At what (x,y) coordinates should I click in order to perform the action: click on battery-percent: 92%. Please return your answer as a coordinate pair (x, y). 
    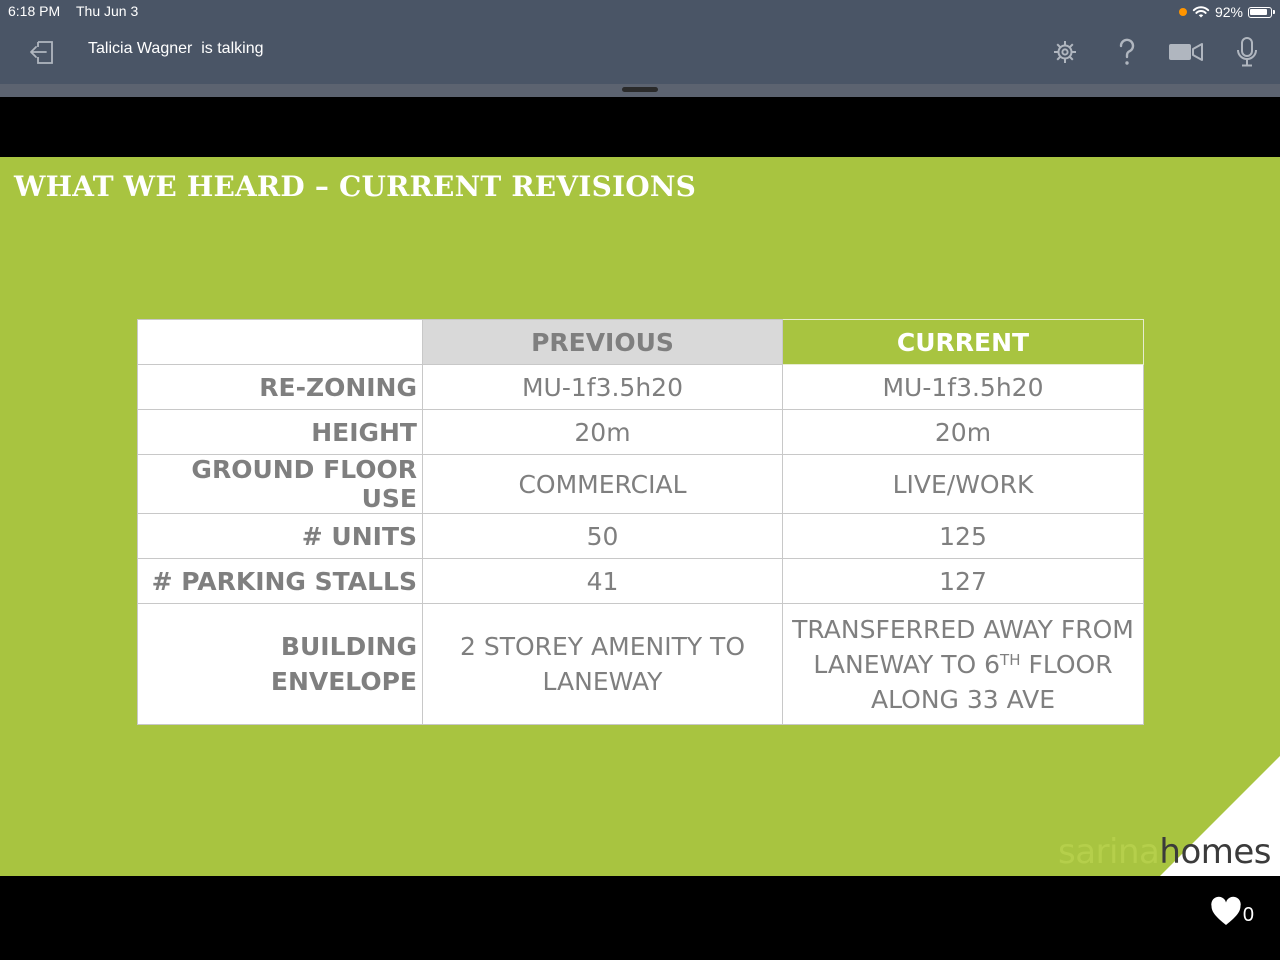
    Looking at the image, I should click on (1228, 12).